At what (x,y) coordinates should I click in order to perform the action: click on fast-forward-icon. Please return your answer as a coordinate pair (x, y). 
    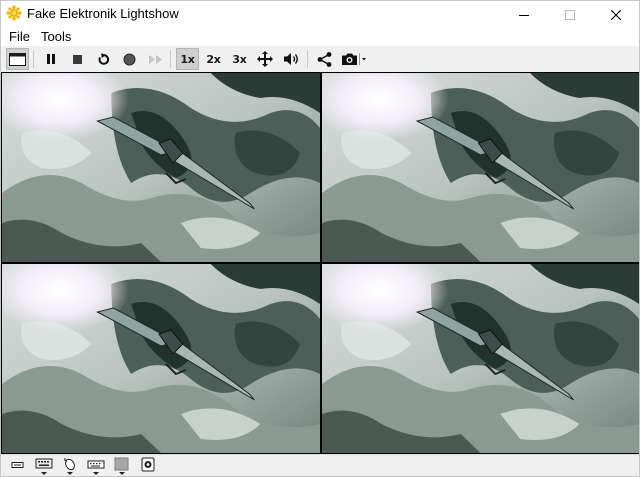
    Looking at the image, I should click on (155, 59).